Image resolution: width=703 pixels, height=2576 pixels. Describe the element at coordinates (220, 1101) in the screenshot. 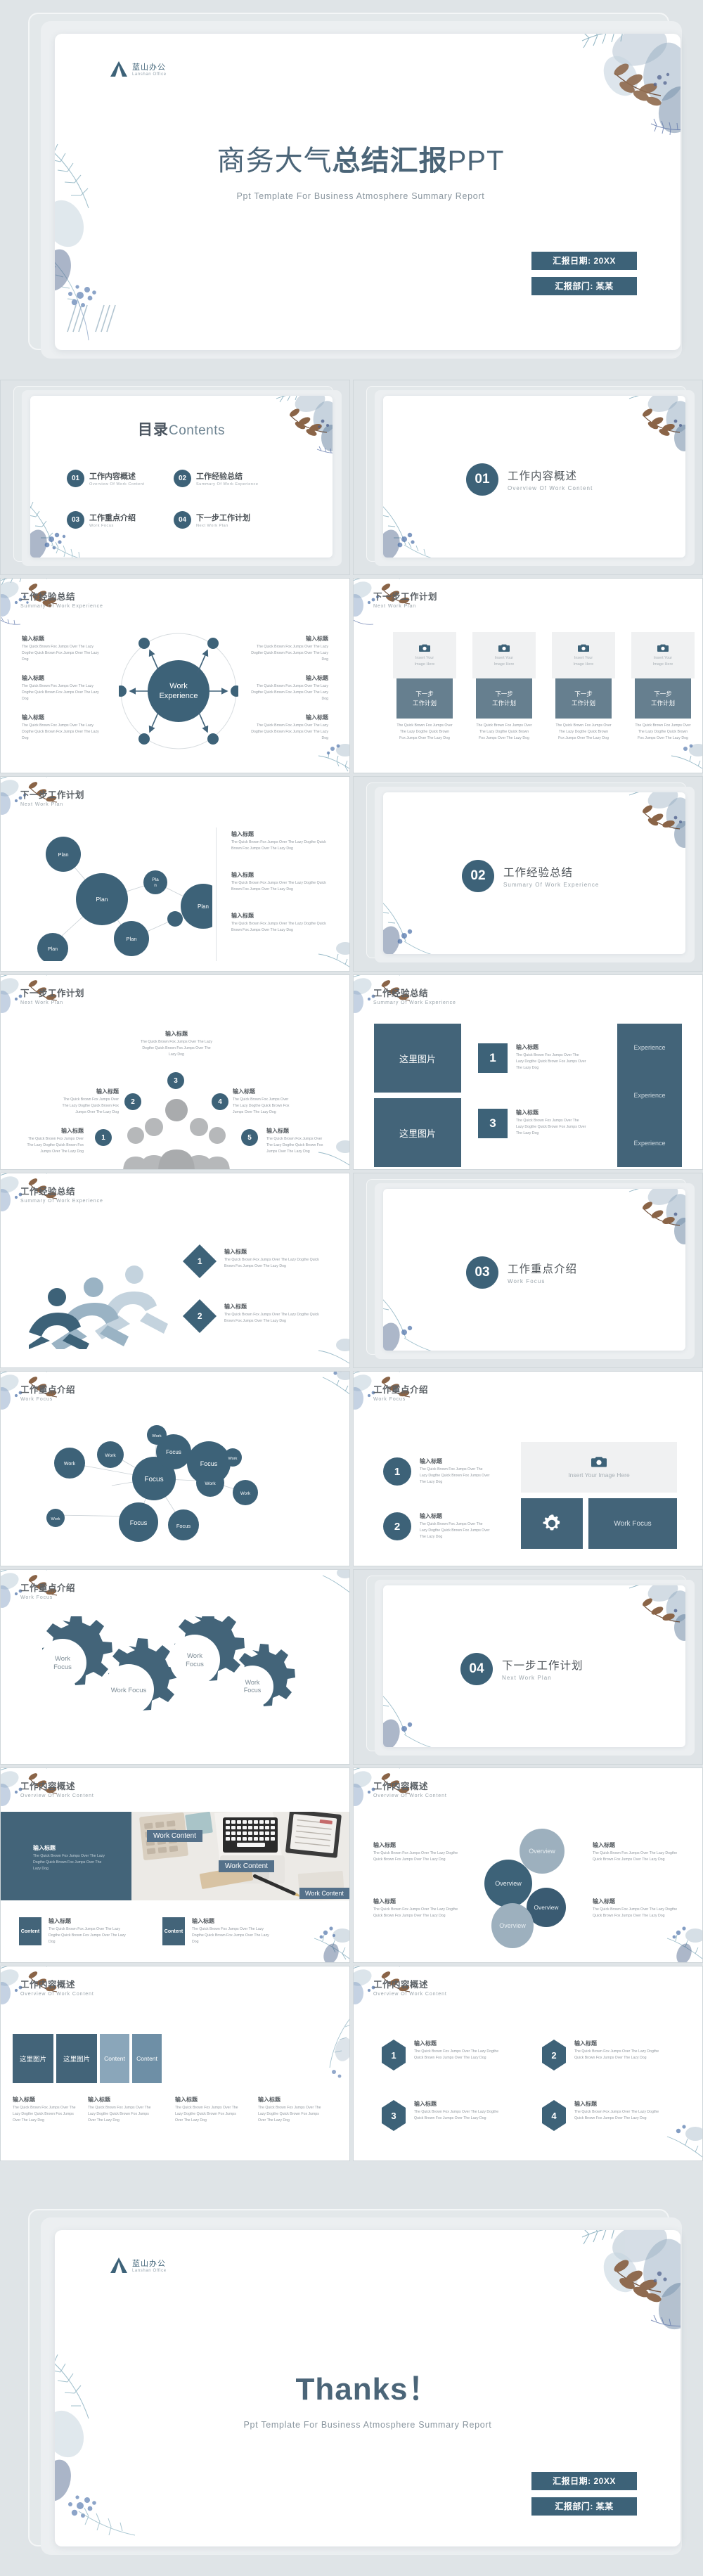

I see `crowd-number-4: 4` at that location.